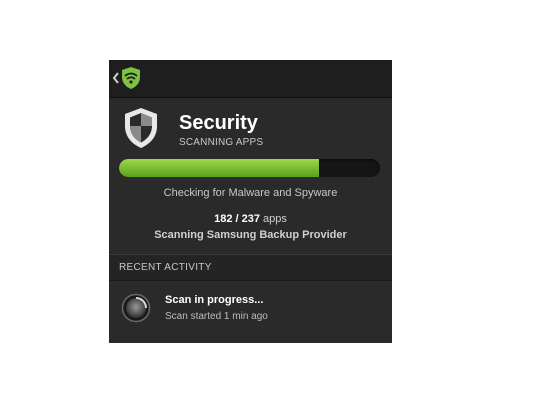 This screenshot has width=557, height=418. What do you see at coordinates (136, 308) in the screenshot?
I see `spinner-icon` at bounding box center [136, 308].